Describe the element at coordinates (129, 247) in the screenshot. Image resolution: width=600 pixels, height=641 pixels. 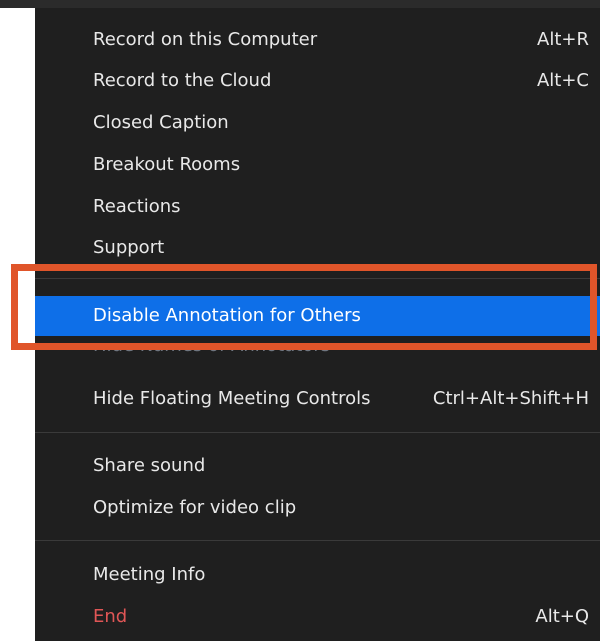
I see `menu-item-label: Support` at that location.